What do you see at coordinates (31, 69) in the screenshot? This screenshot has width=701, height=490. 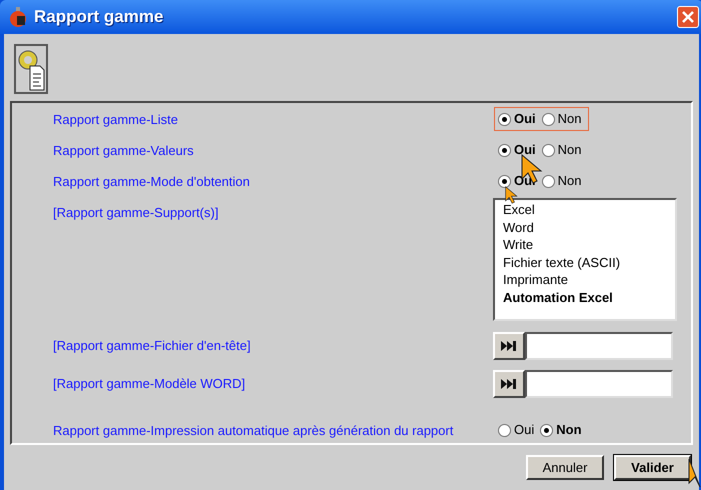 I see `toolbar-button` at bounding box center [31, 69].